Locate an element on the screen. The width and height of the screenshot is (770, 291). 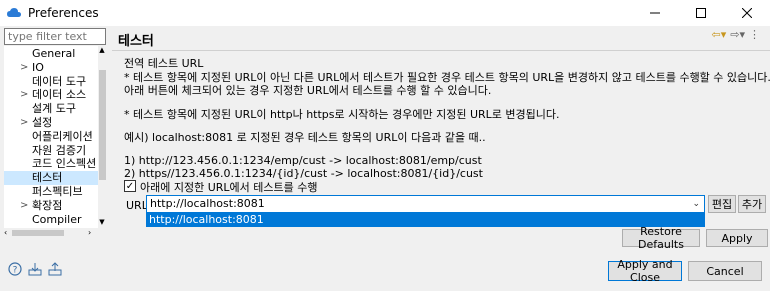
maximize-button is located at coordinates (701, 13).